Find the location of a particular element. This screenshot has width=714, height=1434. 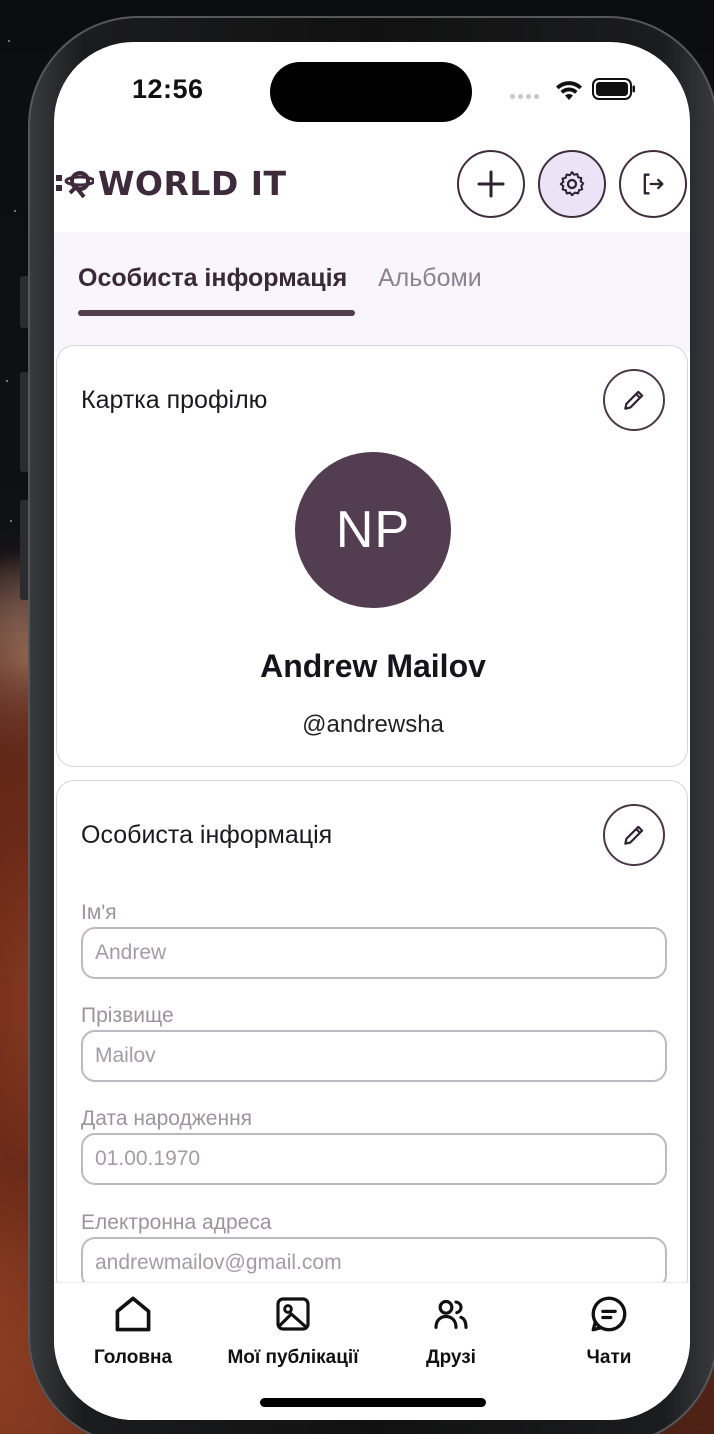

nav-item-home: Головна is located at coordinates (133, 1330).